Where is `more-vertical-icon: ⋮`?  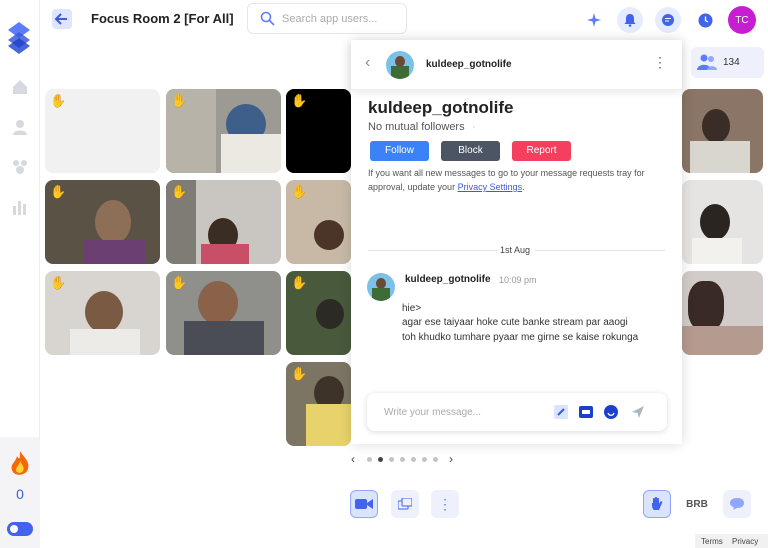
more-vertical-icon: ⋮ is located at coordinates (445, 503).